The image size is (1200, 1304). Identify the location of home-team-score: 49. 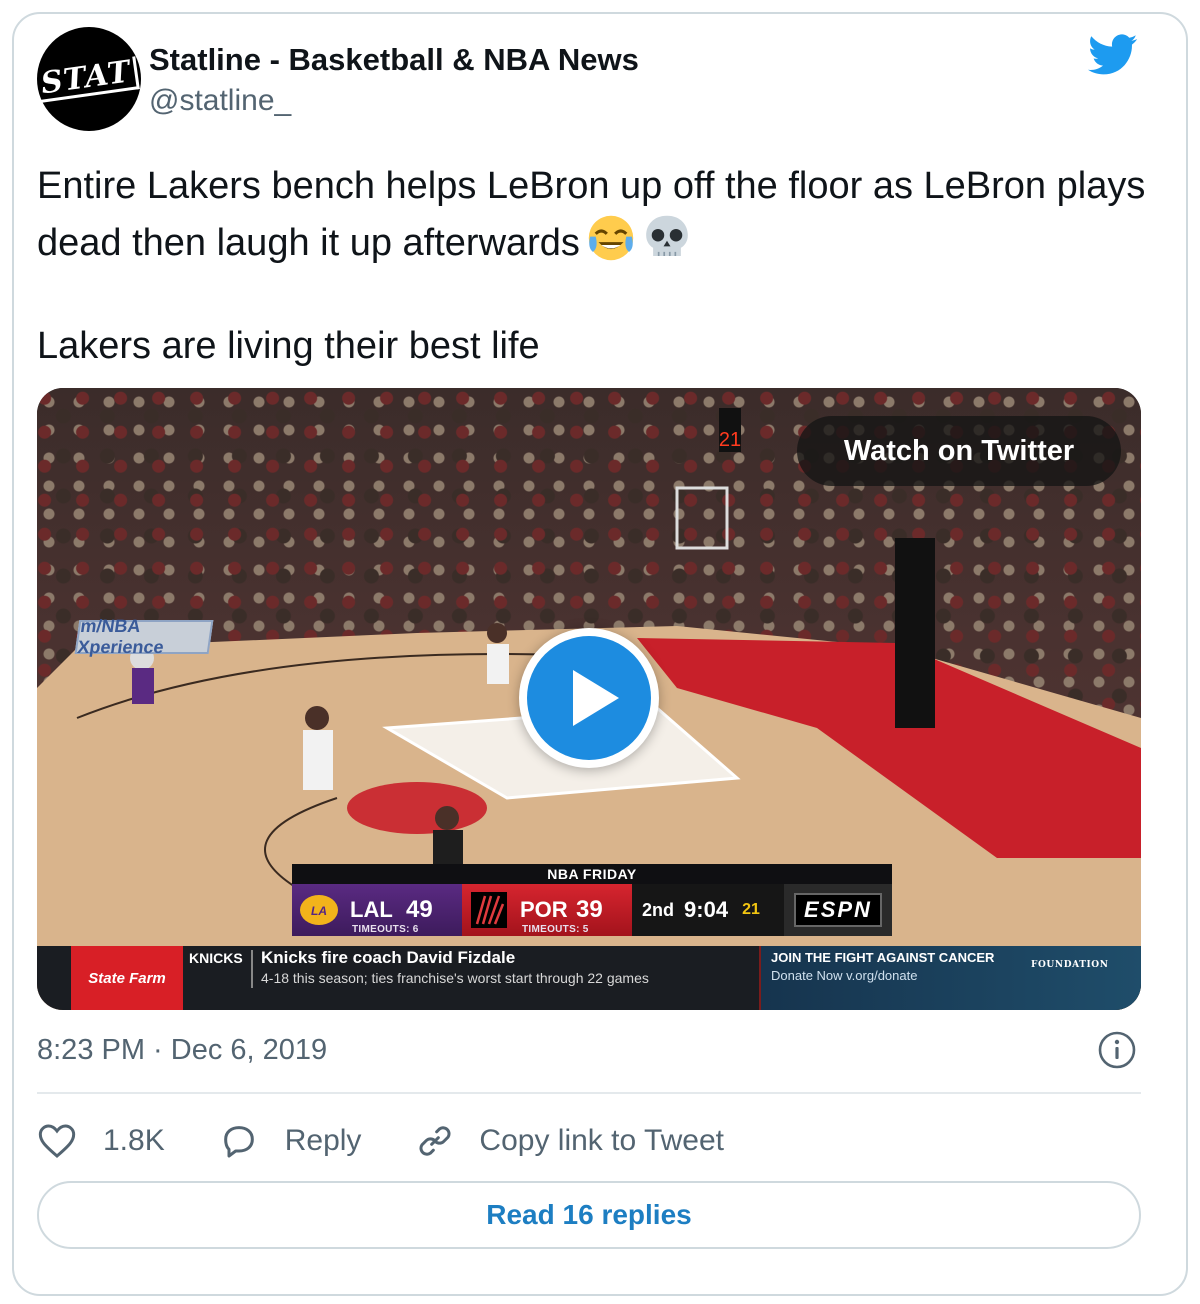
(419, 909).